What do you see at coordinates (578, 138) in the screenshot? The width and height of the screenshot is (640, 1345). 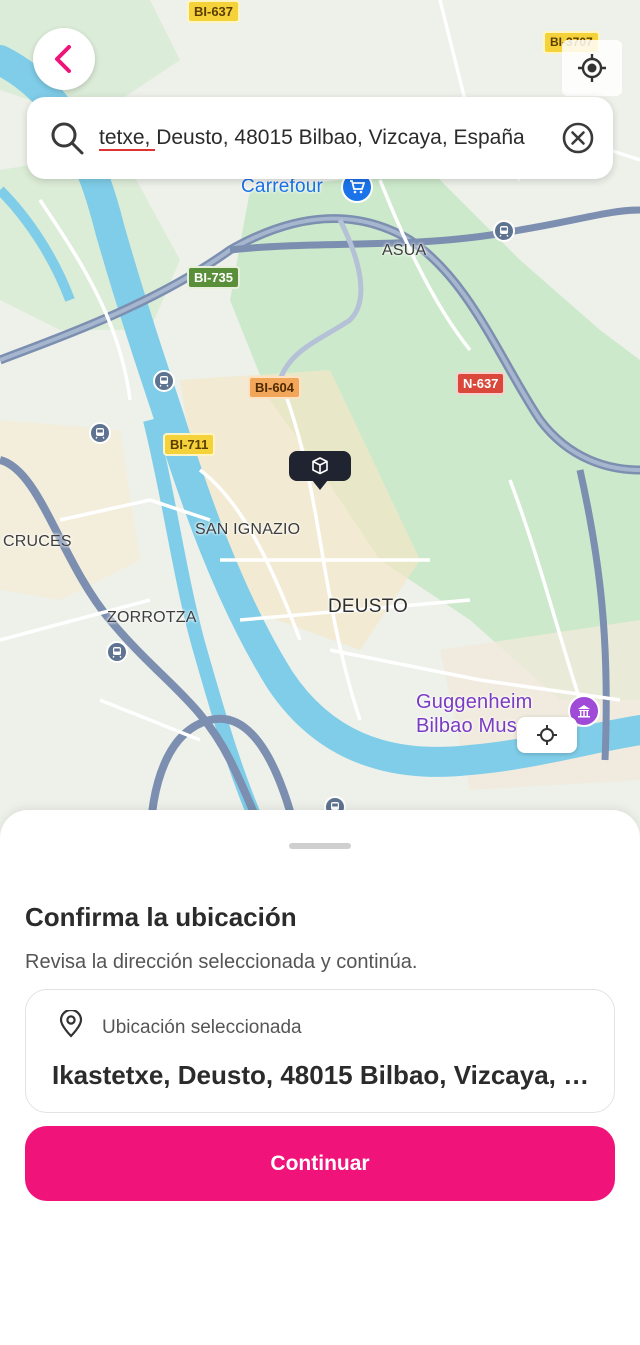 I see `clear-icon` at bounding box center [578, 138].